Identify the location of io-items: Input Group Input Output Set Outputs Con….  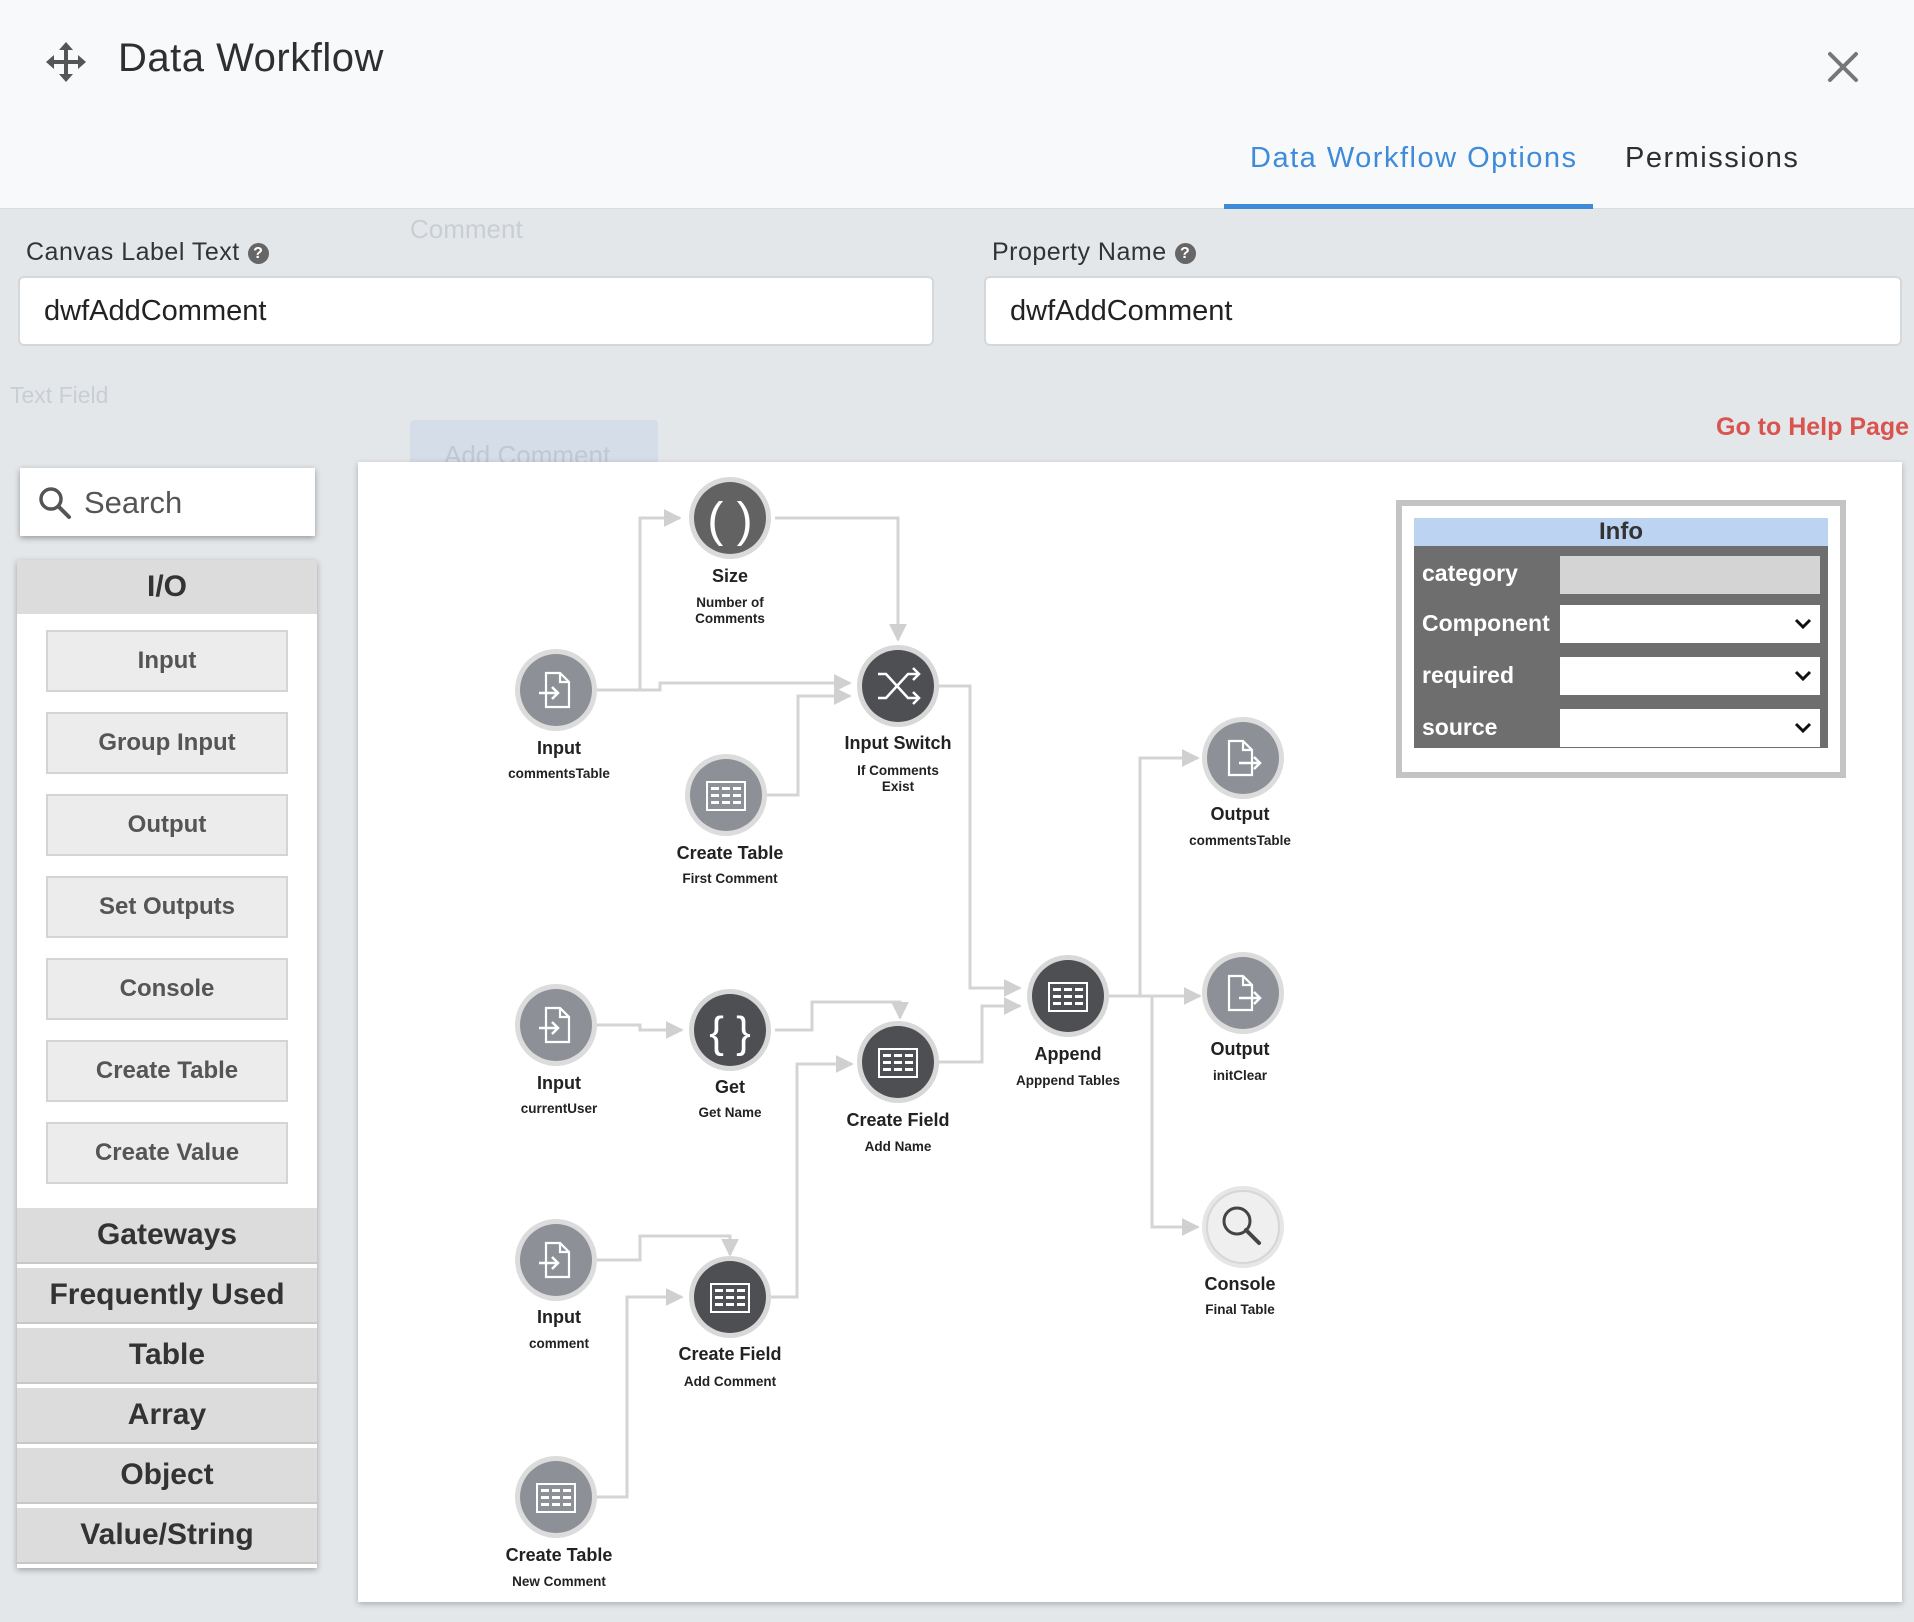
(167, 911).